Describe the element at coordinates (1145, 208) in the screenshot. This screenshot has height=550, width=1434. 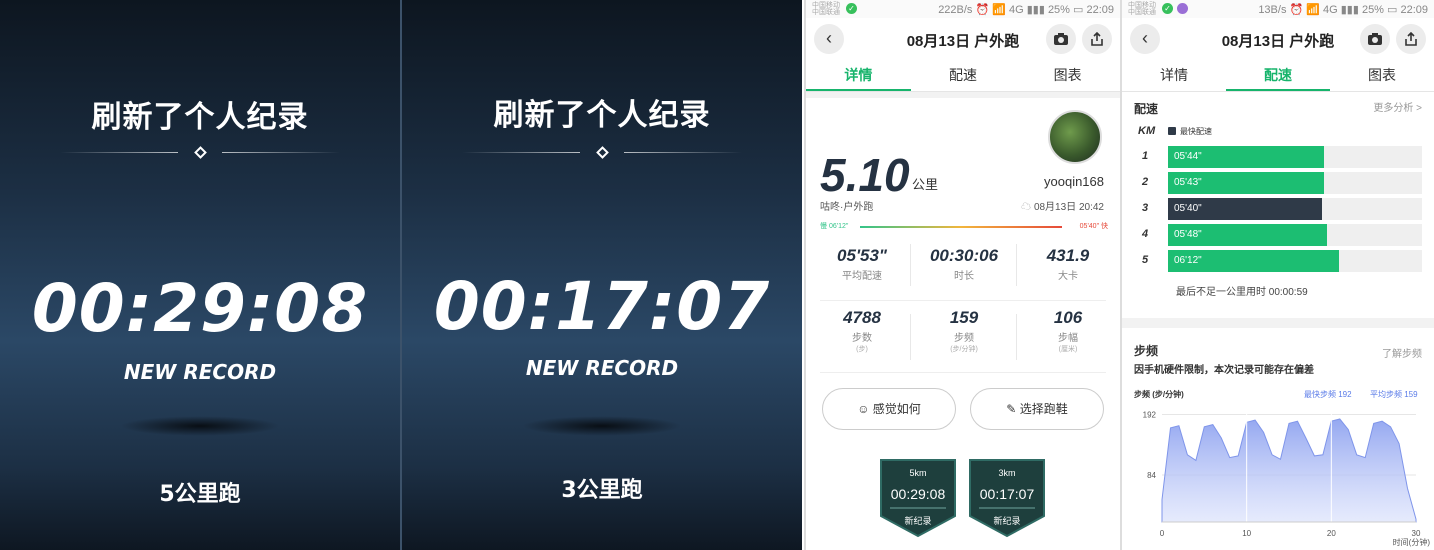
I see `split-km: 3` at that location.